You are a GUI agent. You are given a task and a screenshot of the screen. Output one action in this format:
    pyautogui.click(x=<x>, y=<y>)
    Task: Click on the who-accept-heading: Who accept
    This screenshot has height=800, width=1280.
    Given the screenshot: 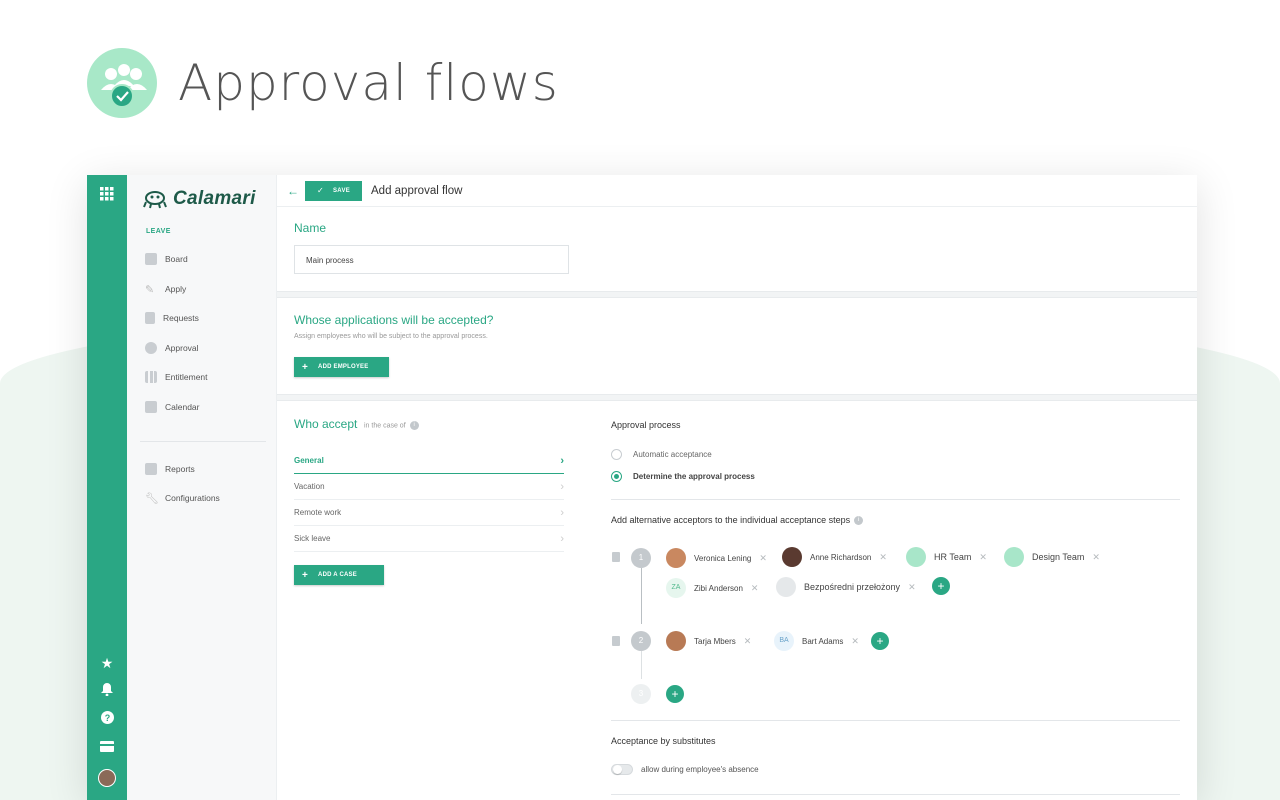 What is the action you would take?
    pyautogui.click(x=326, y=424)
    